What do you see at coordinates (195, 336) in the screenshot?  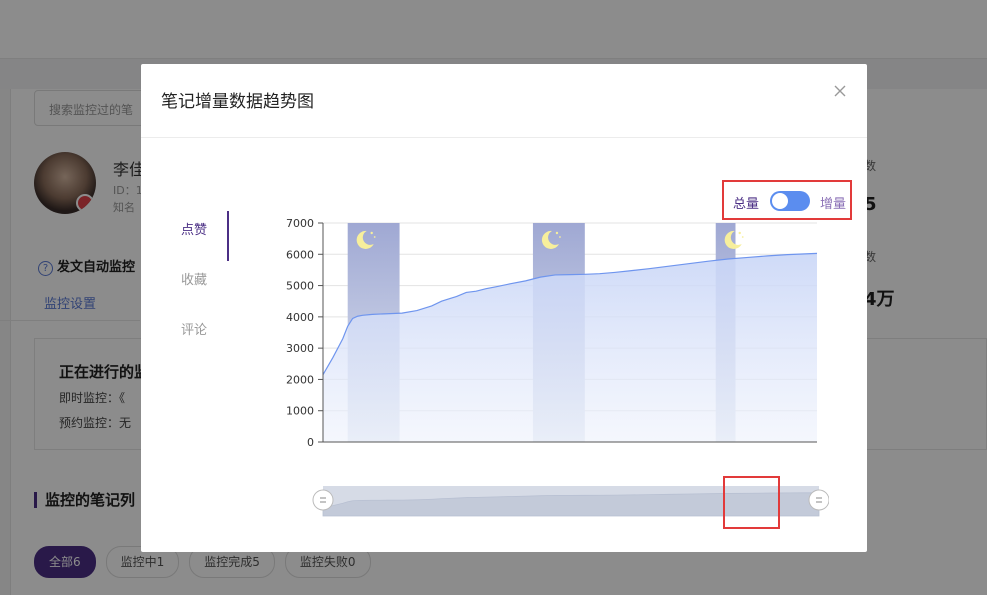 I see `tab-comments: 评论` at bounding box center [195, 336].